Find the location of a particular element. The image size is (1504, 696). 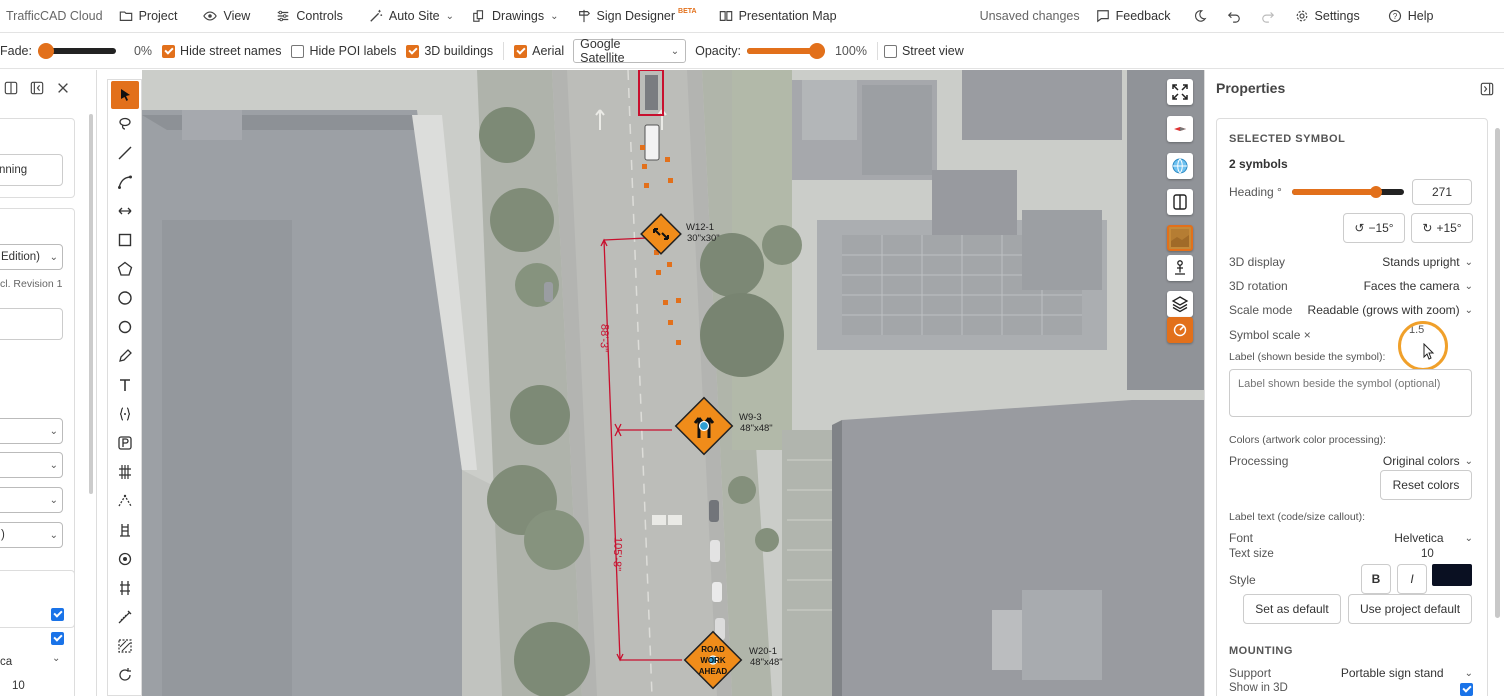

menu-controls: Controls is located at coordinates (309, 16).